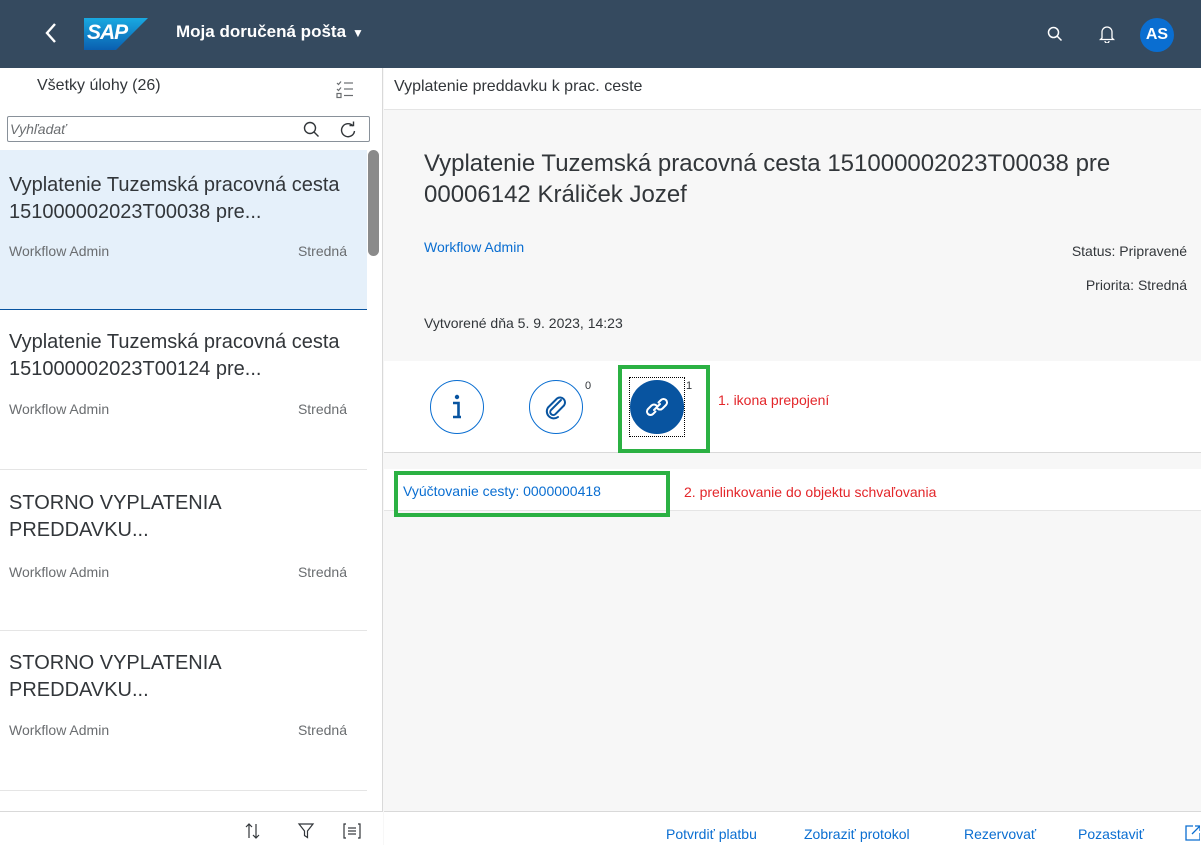 The image size is (1201, 845). What do you see at coordinates (810, 492) in the screenshot?
I see `annotation-text-object-link: 2. prelinkovanie do objektu schvaľovania` at bounding box center [810, 492].